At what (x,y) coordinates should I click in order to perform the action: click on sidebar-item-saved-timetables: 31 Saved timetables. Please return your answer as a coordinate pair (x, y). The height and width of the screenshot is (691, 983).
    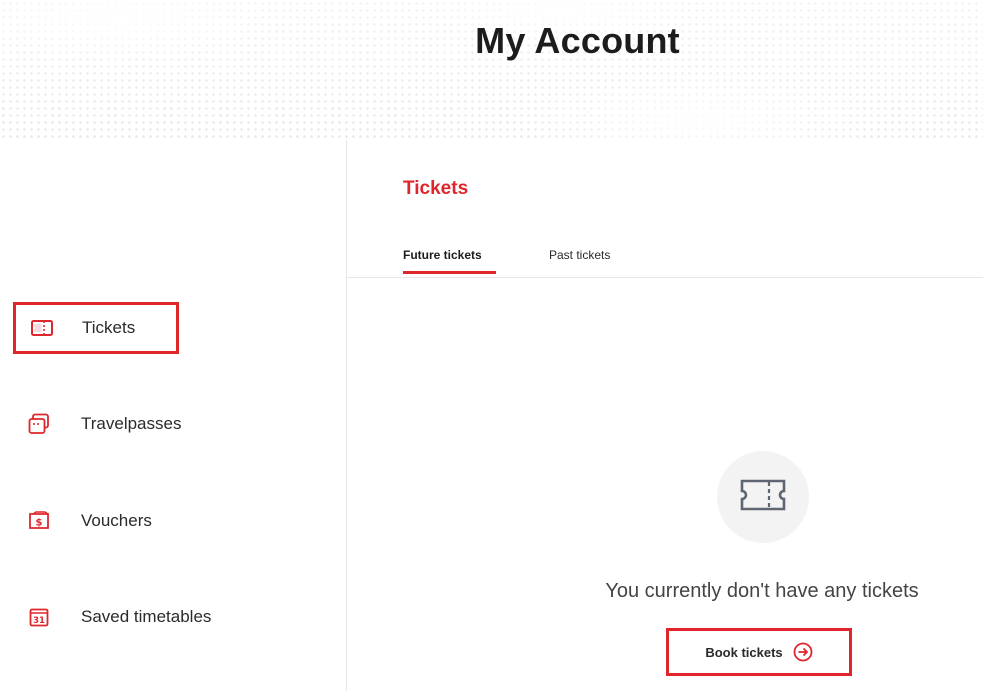
    Looking at the image, I should click on (105, 617).